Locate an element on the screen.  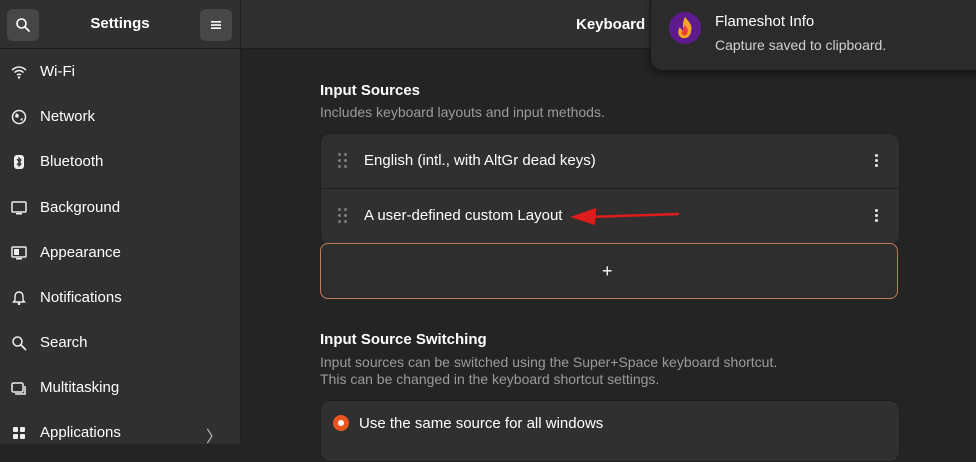
switching-options: Use the same source for all windows is located at coordinates (610, 431).